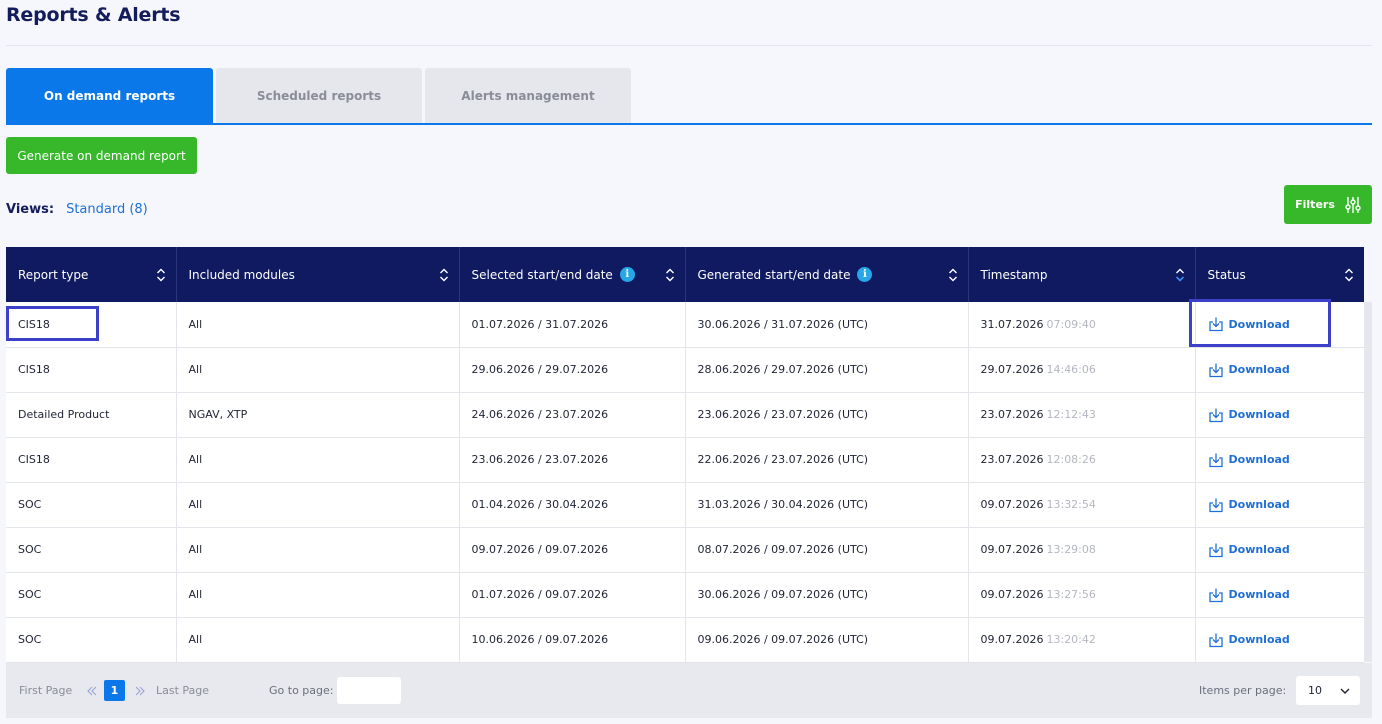 This screenshot has width=1382, height=724. Describe the element at coordinates (1071, 459) in the screenshot. I see `timestamp-time: 12:08:26` at that location.